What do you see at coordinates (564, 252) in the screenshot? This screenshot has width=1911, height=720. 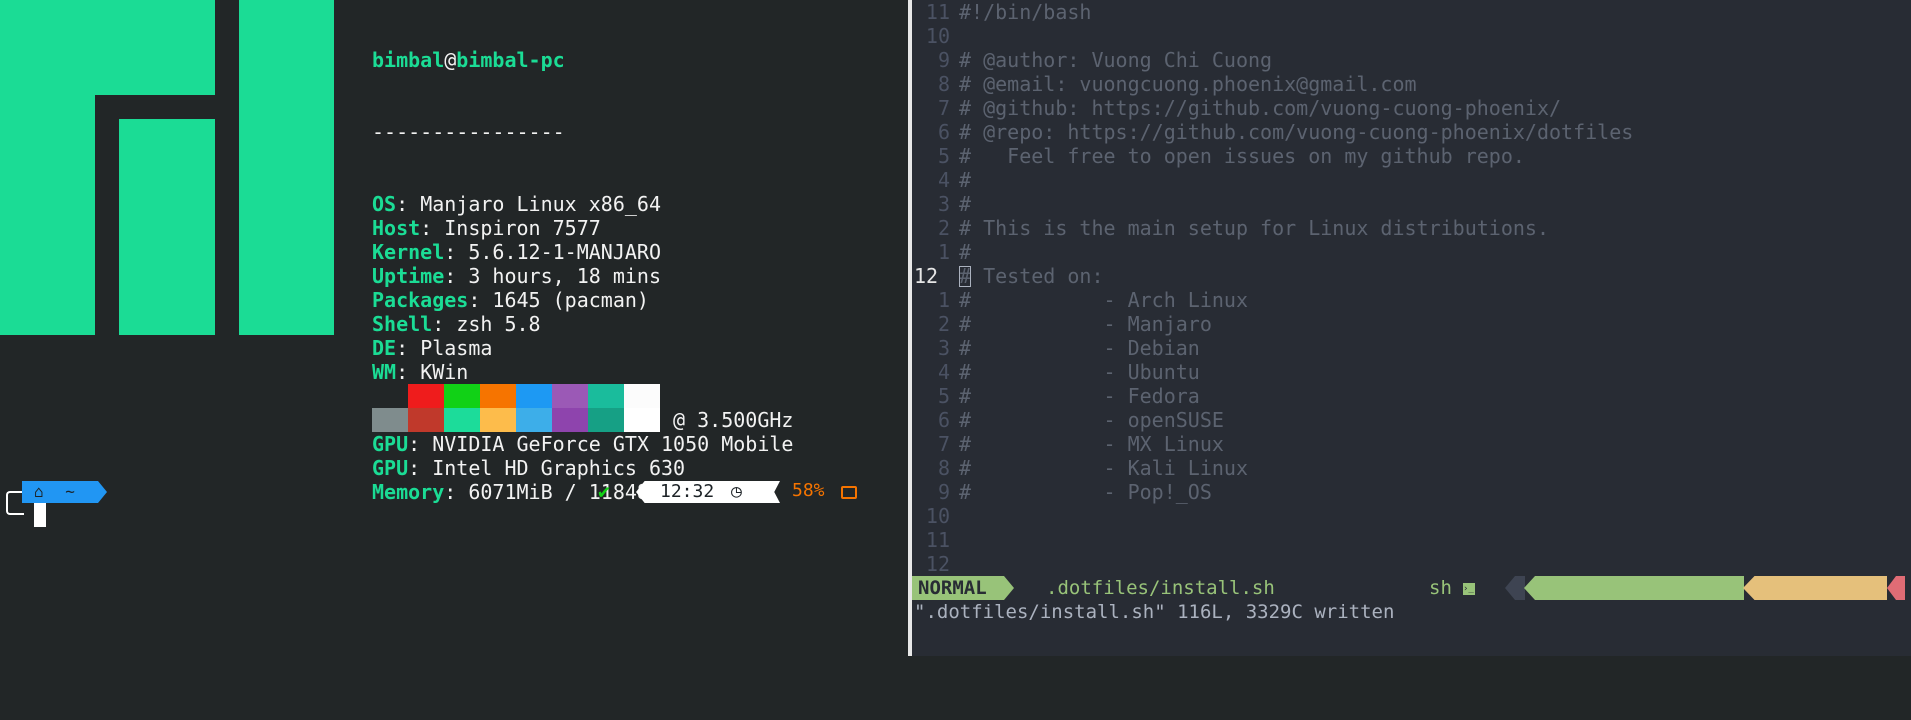 I see `info-value: 5.6.12-1-MANJARO` at bounding box center [564, 252].